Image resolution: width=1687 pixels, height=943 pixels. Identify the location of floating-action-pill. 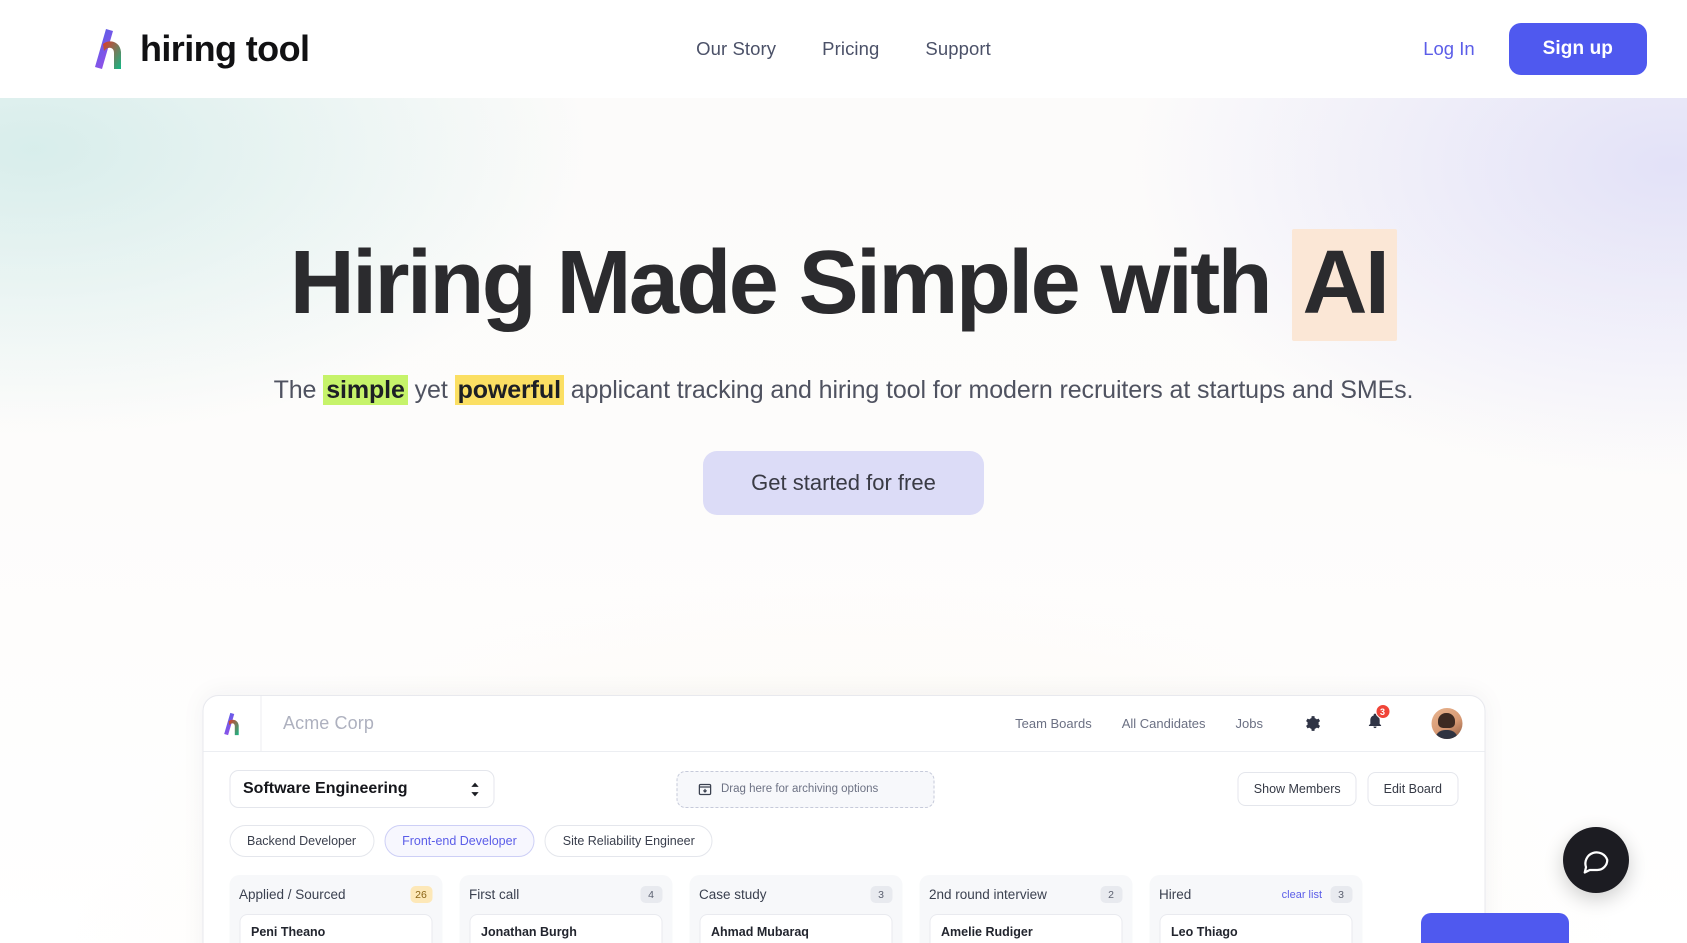
(1495, 928).